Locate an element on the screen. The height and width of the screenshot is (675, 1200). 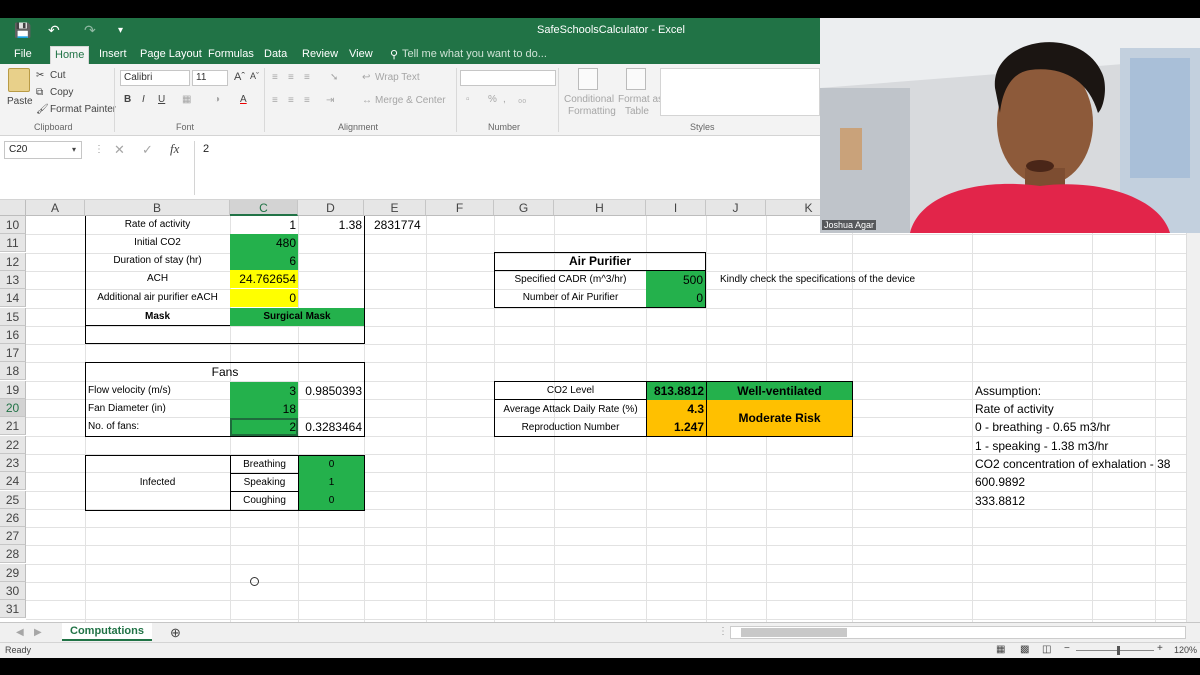
merge-center-button: Merge & Center is located at coordinates (410, 100).